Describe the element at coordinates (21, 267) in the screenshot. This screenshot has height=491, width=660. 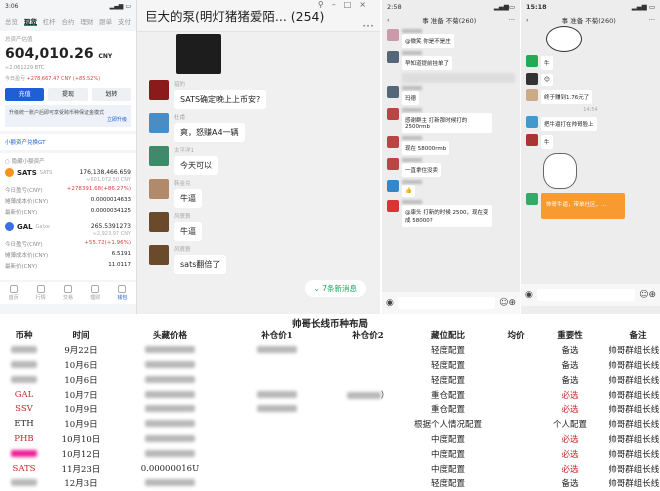
I see `label: 最新价(CNY)` at that location.